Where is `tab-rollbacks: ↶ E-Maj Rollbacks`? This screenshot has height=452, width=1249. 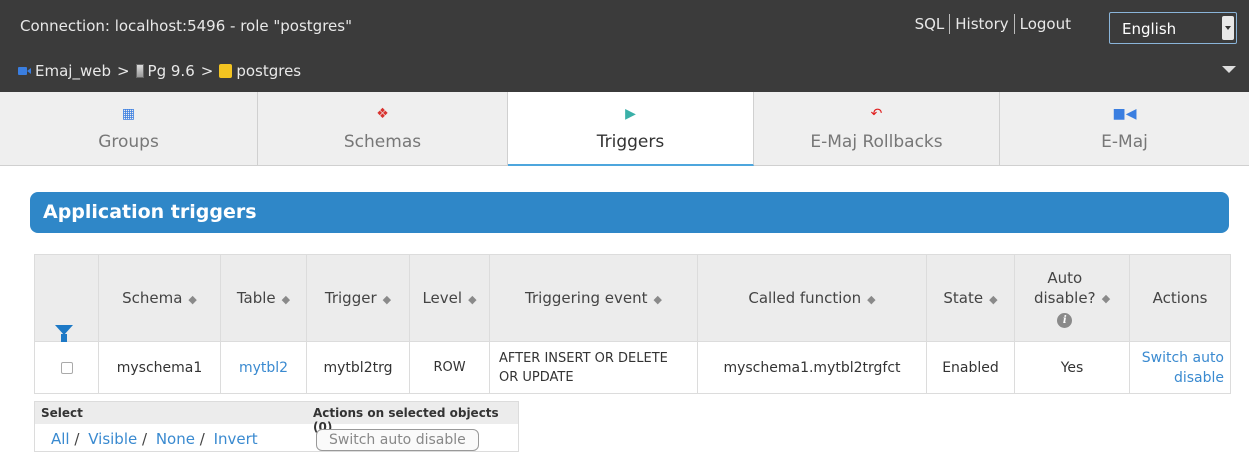
tab-rollbacks: ↶ E-Maj Rollbacks is located at coordinates (877, 129).